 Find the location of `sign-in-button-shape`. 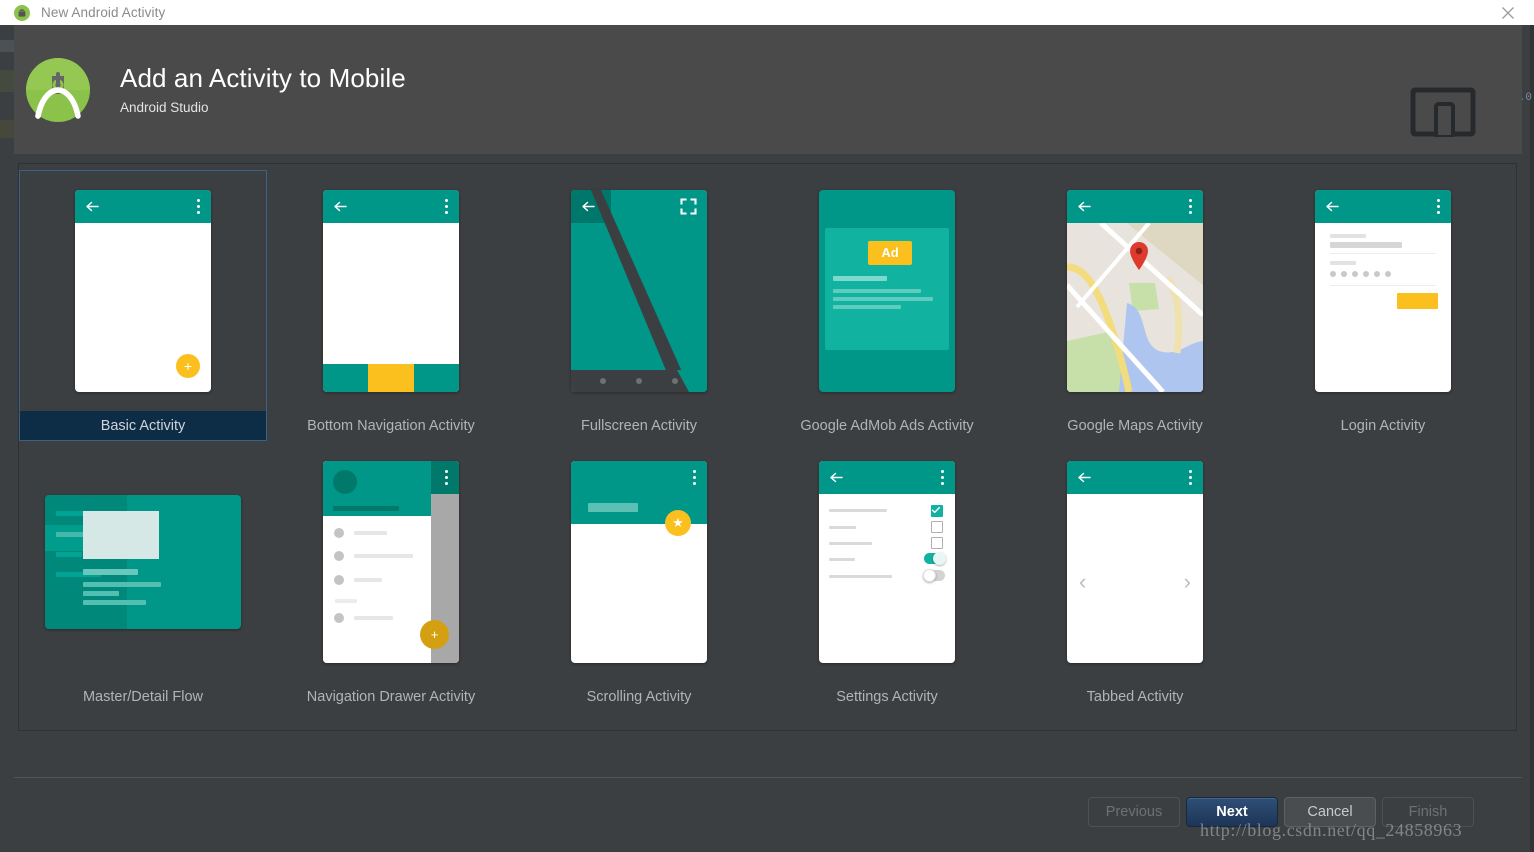

sign-in-button-shape is located at coordinates (1417, 300).